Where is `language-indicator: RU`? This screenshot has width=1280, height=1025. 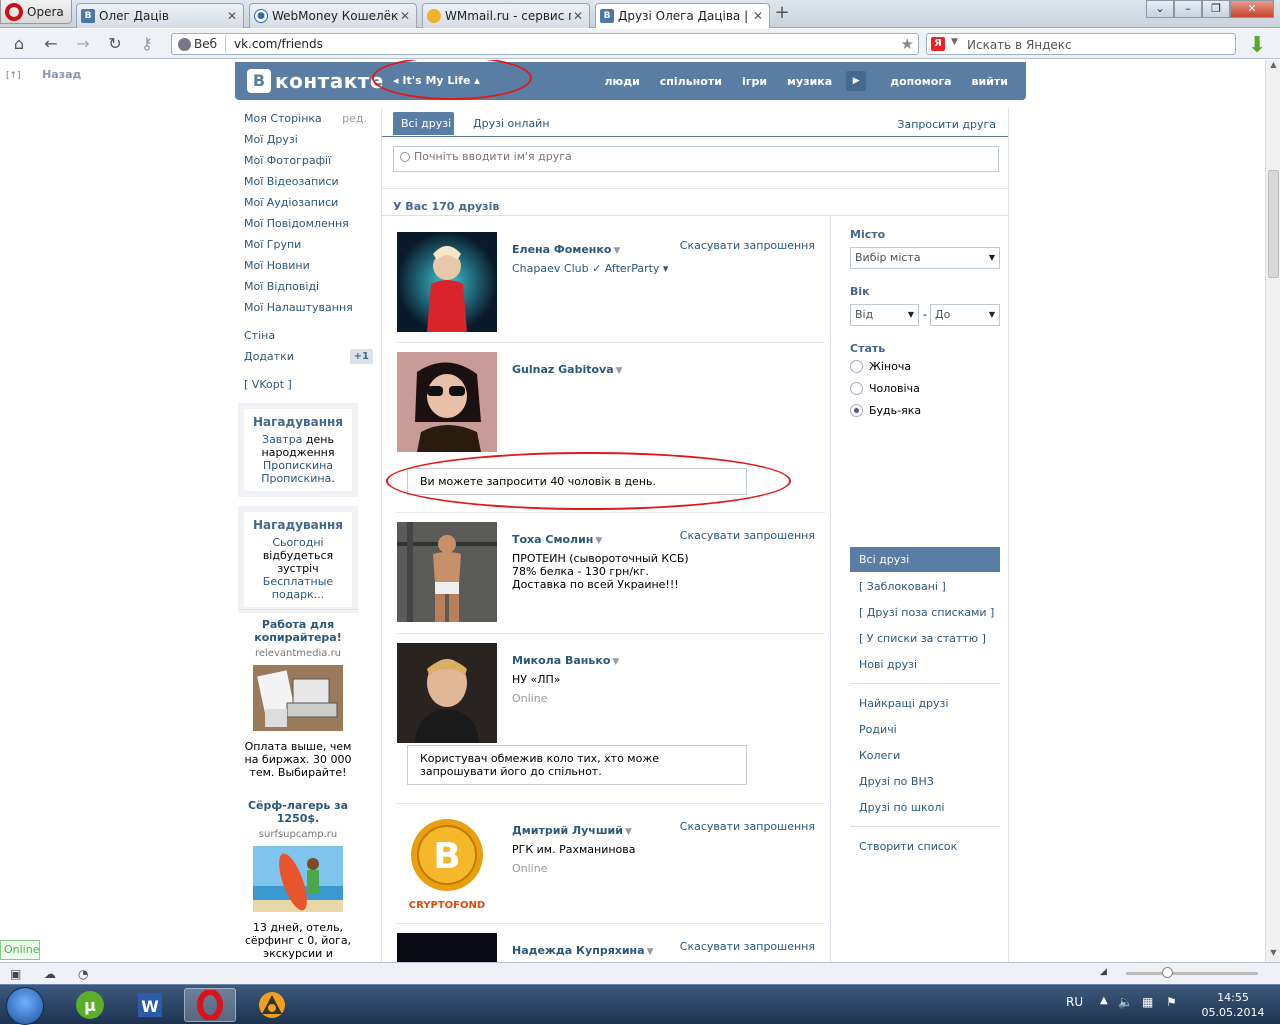
language-indicator: RU is located at coordinates (1074, 1002).